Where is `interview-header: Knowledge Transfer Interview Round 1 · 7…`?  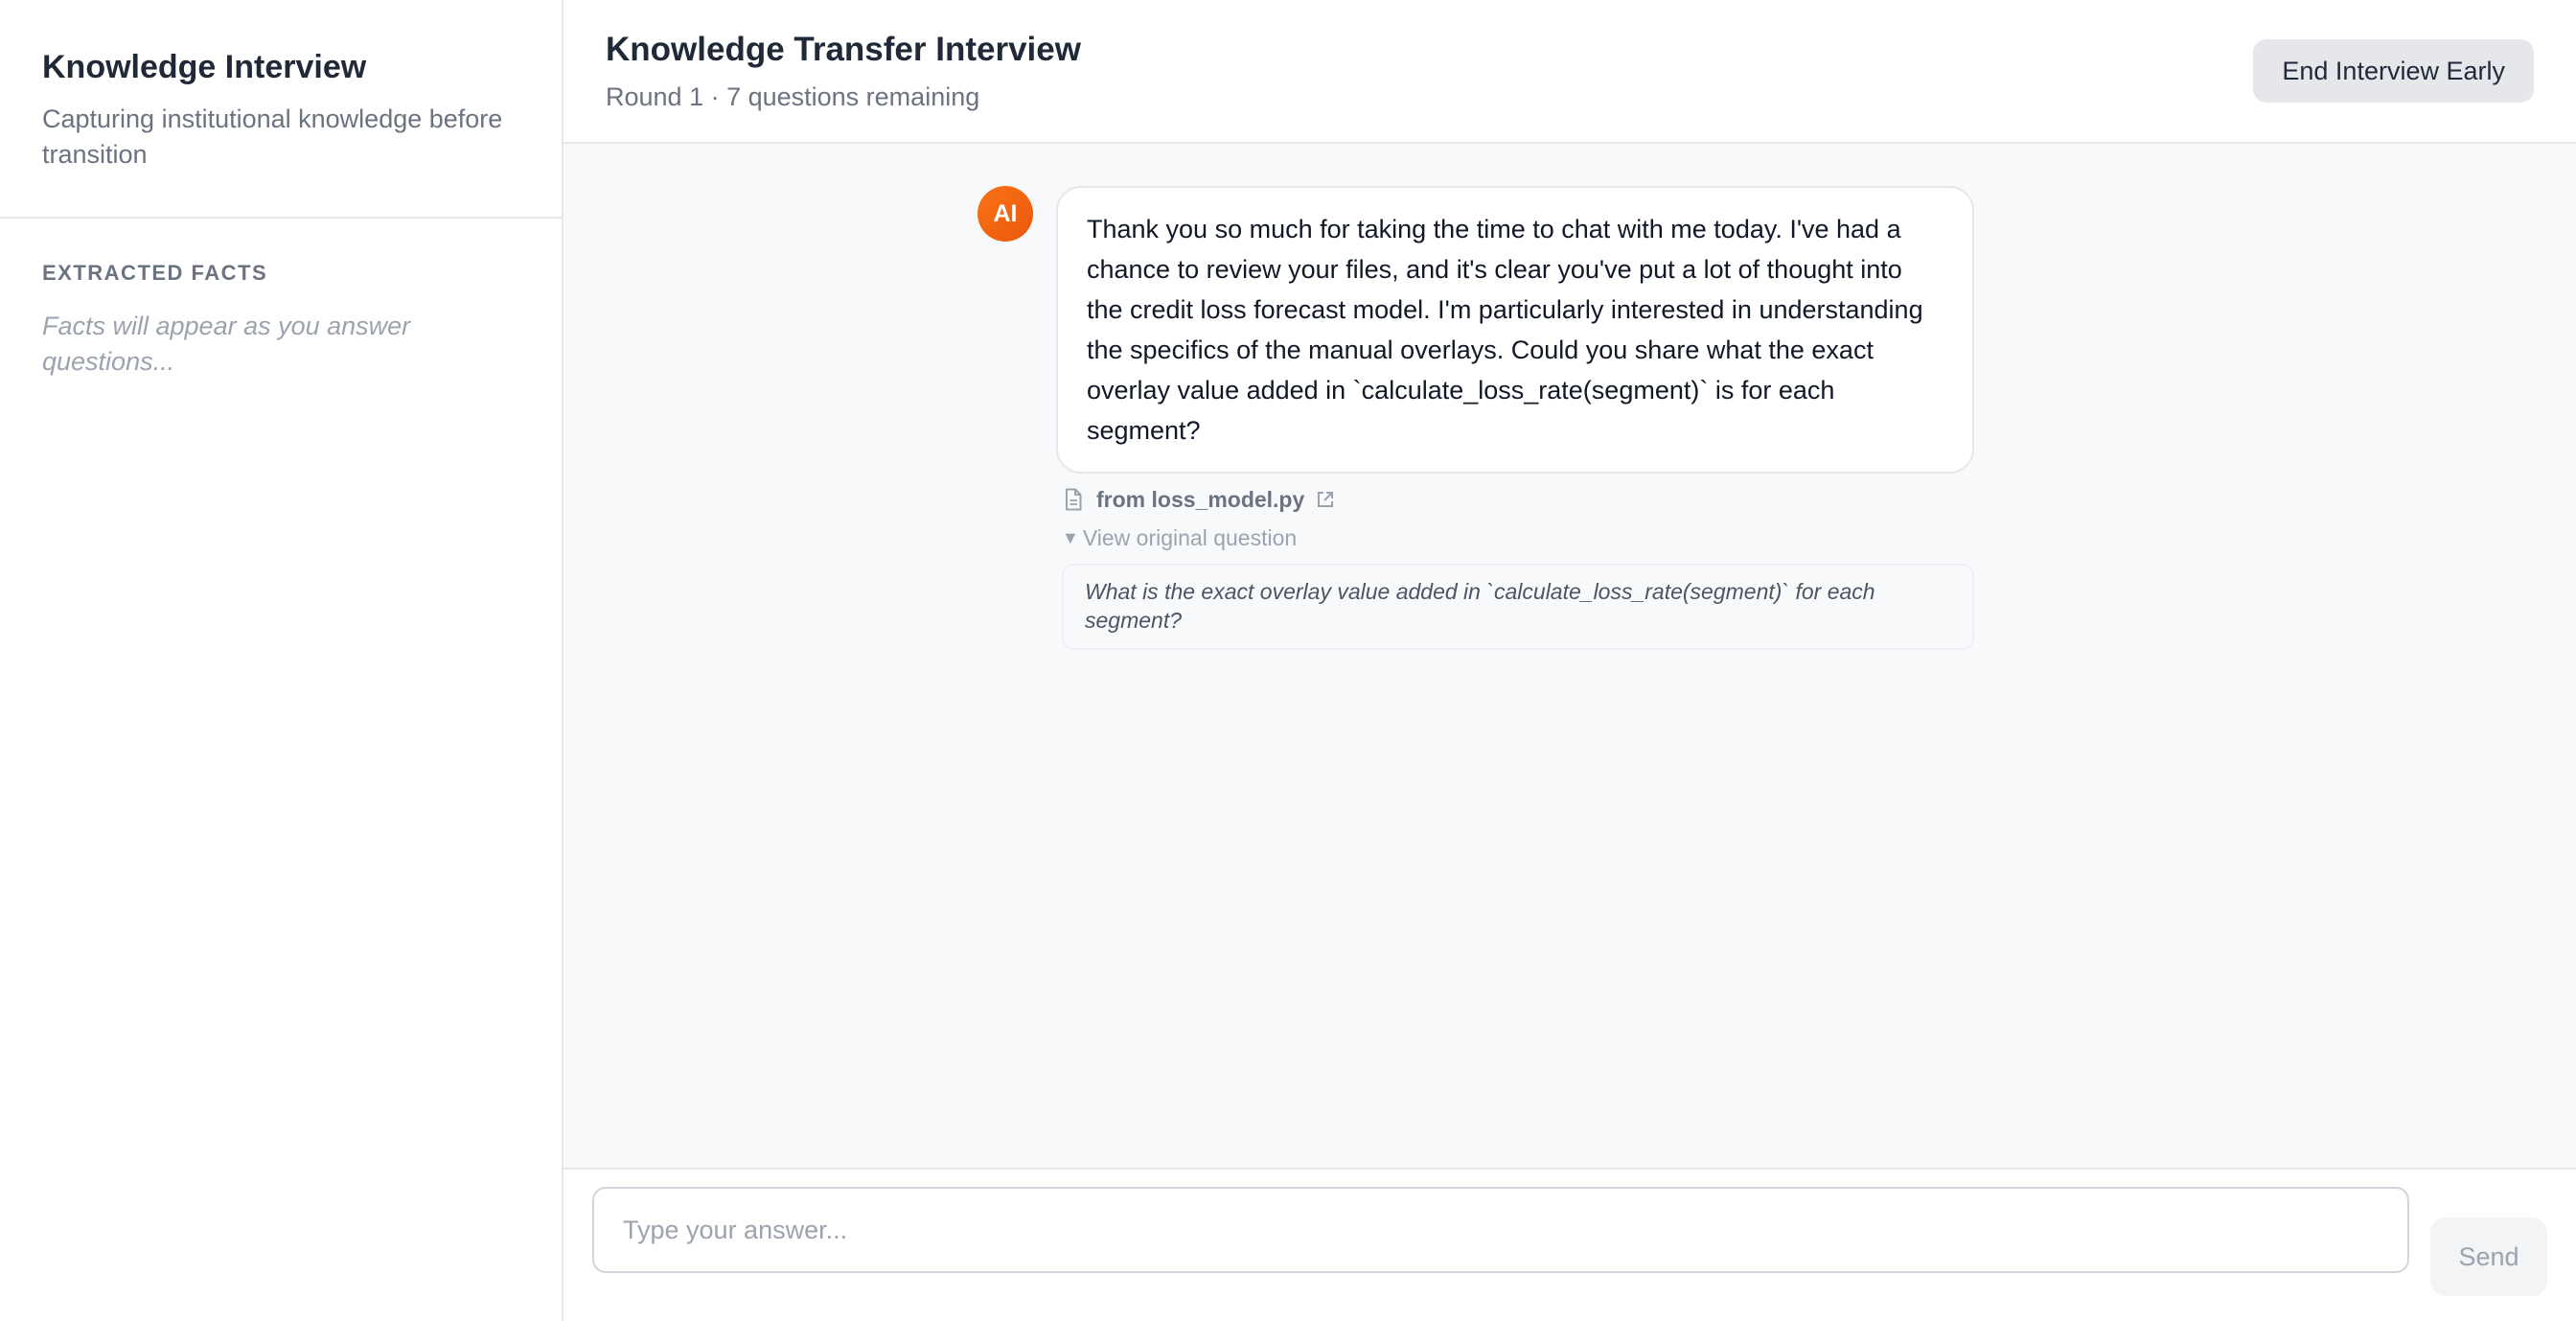
interview-header: Knowledge Transfer Interview Round 1 · 7… is located at coordinates (1570, 72).